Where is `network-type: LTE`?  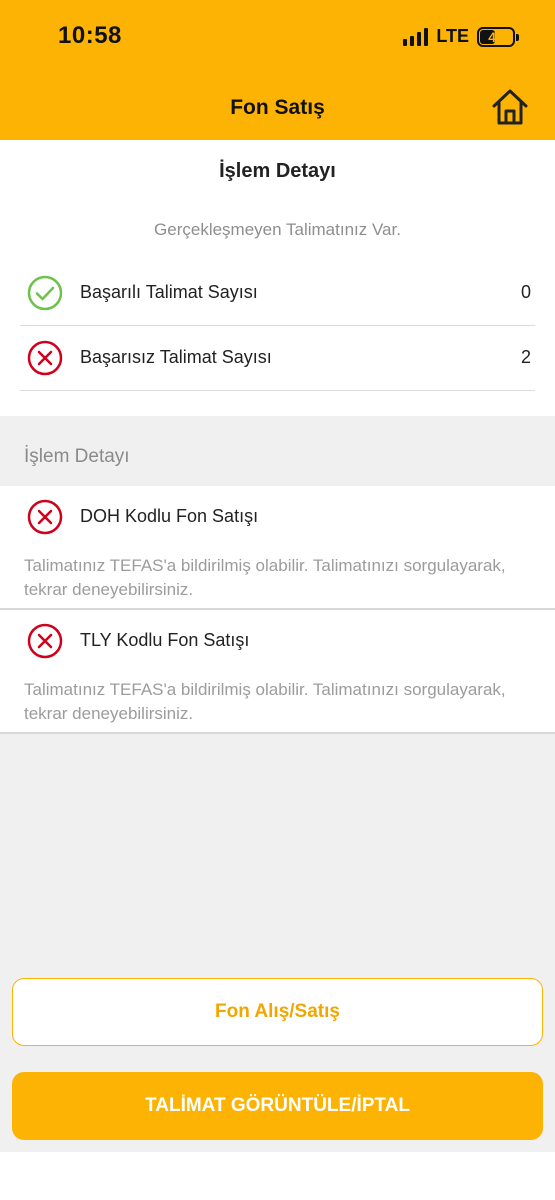 network-type: LTE is located at coordinates (452, 36).